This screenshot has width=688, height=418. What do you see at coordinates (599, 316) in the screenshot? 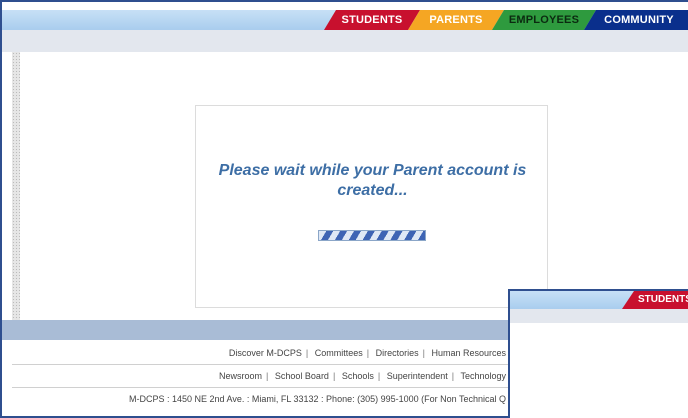
I see `overlay-sub-nav-bar` at bounding box center [599, 316].